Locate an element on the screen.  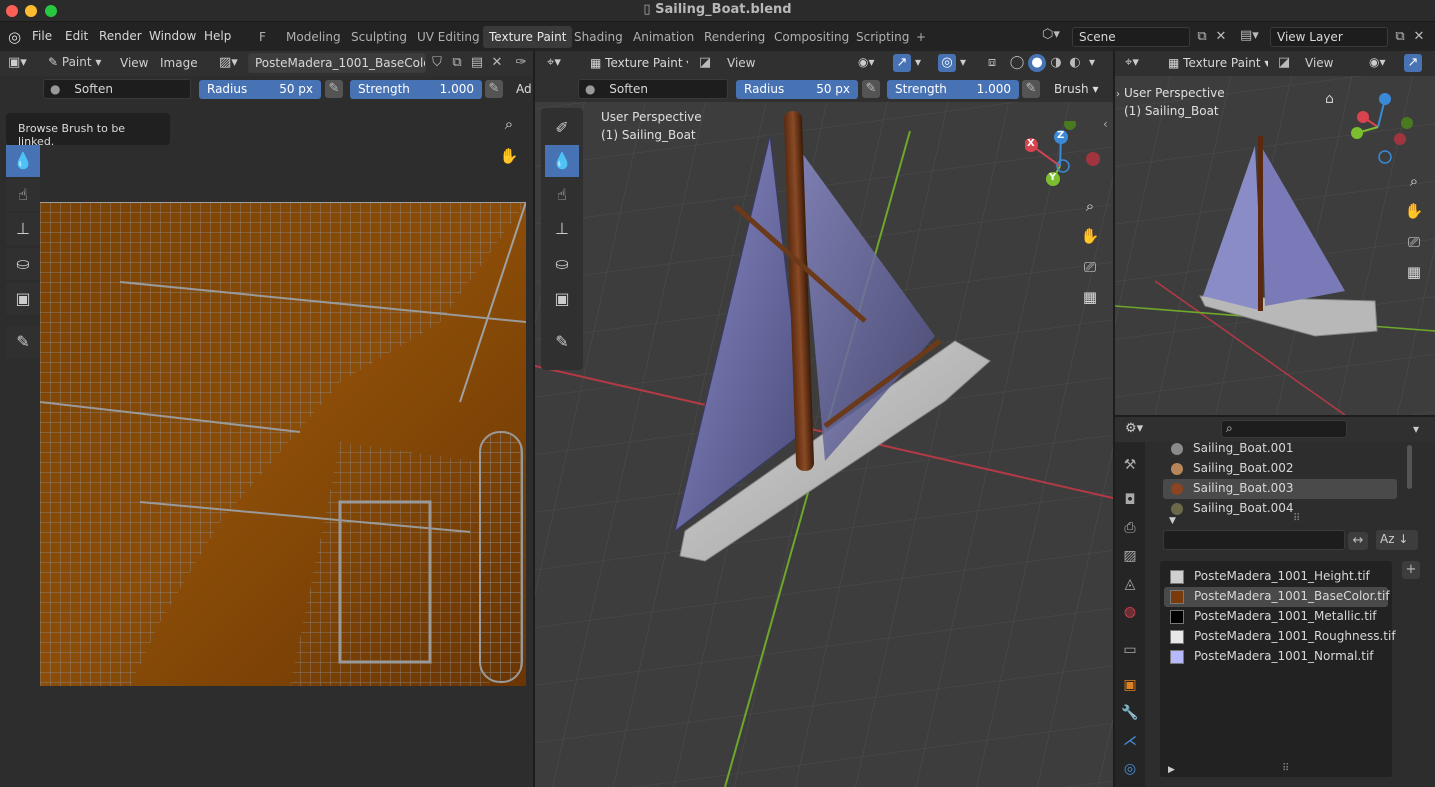
navigation-gizmo: X Y Z is located at coordinates (1064, 154).